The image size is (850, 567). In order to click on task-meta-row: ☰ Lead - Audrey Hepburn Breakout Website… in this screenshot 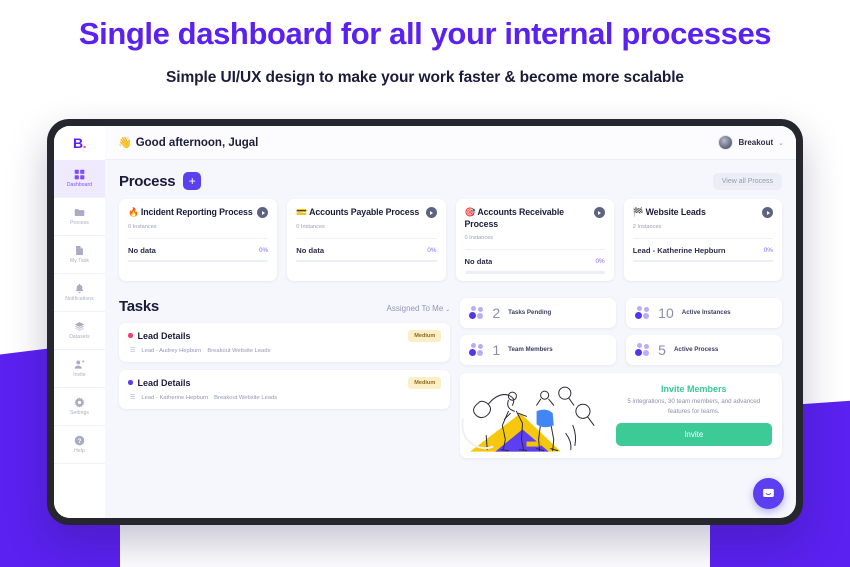, I will do `click(284, 351)`.